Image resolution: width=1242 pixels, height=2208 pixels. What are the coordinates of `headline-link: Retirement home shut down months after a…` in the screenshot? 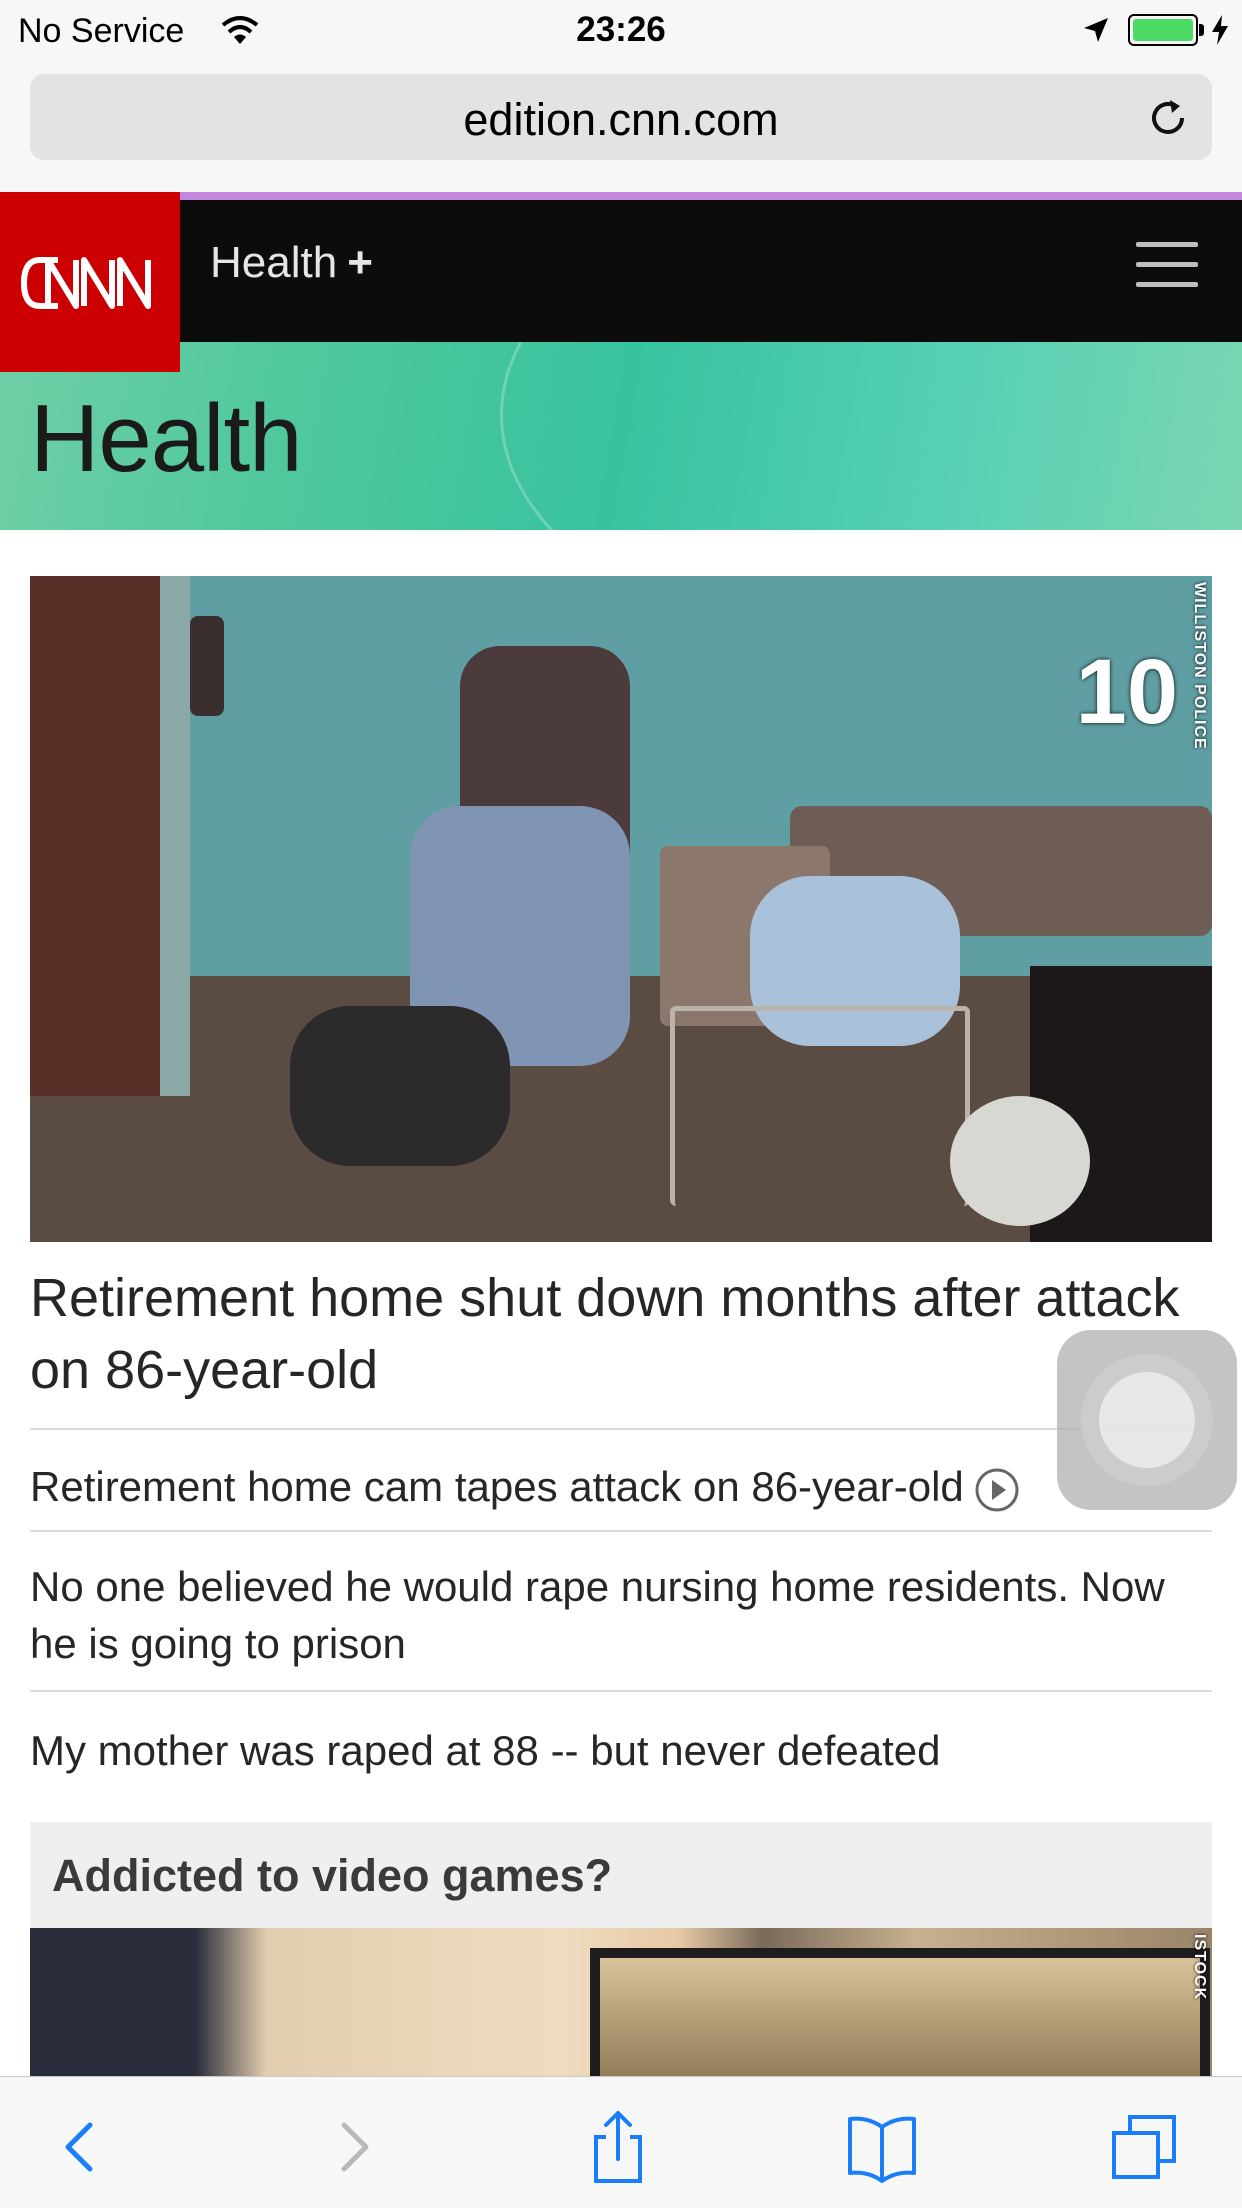 It's located at (621, 1334).